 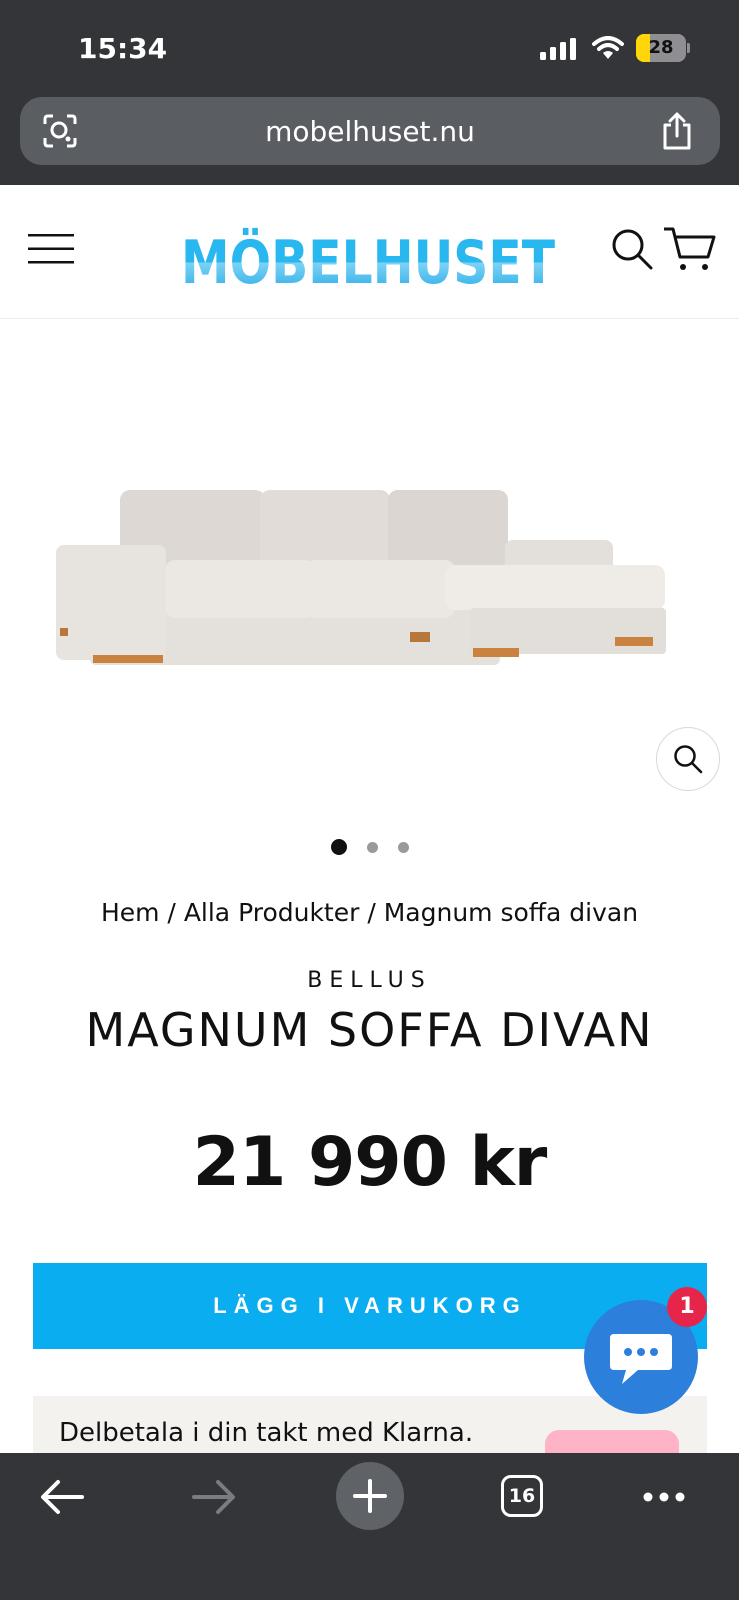 I want to click on share-icon, so click(x=677, y=131).